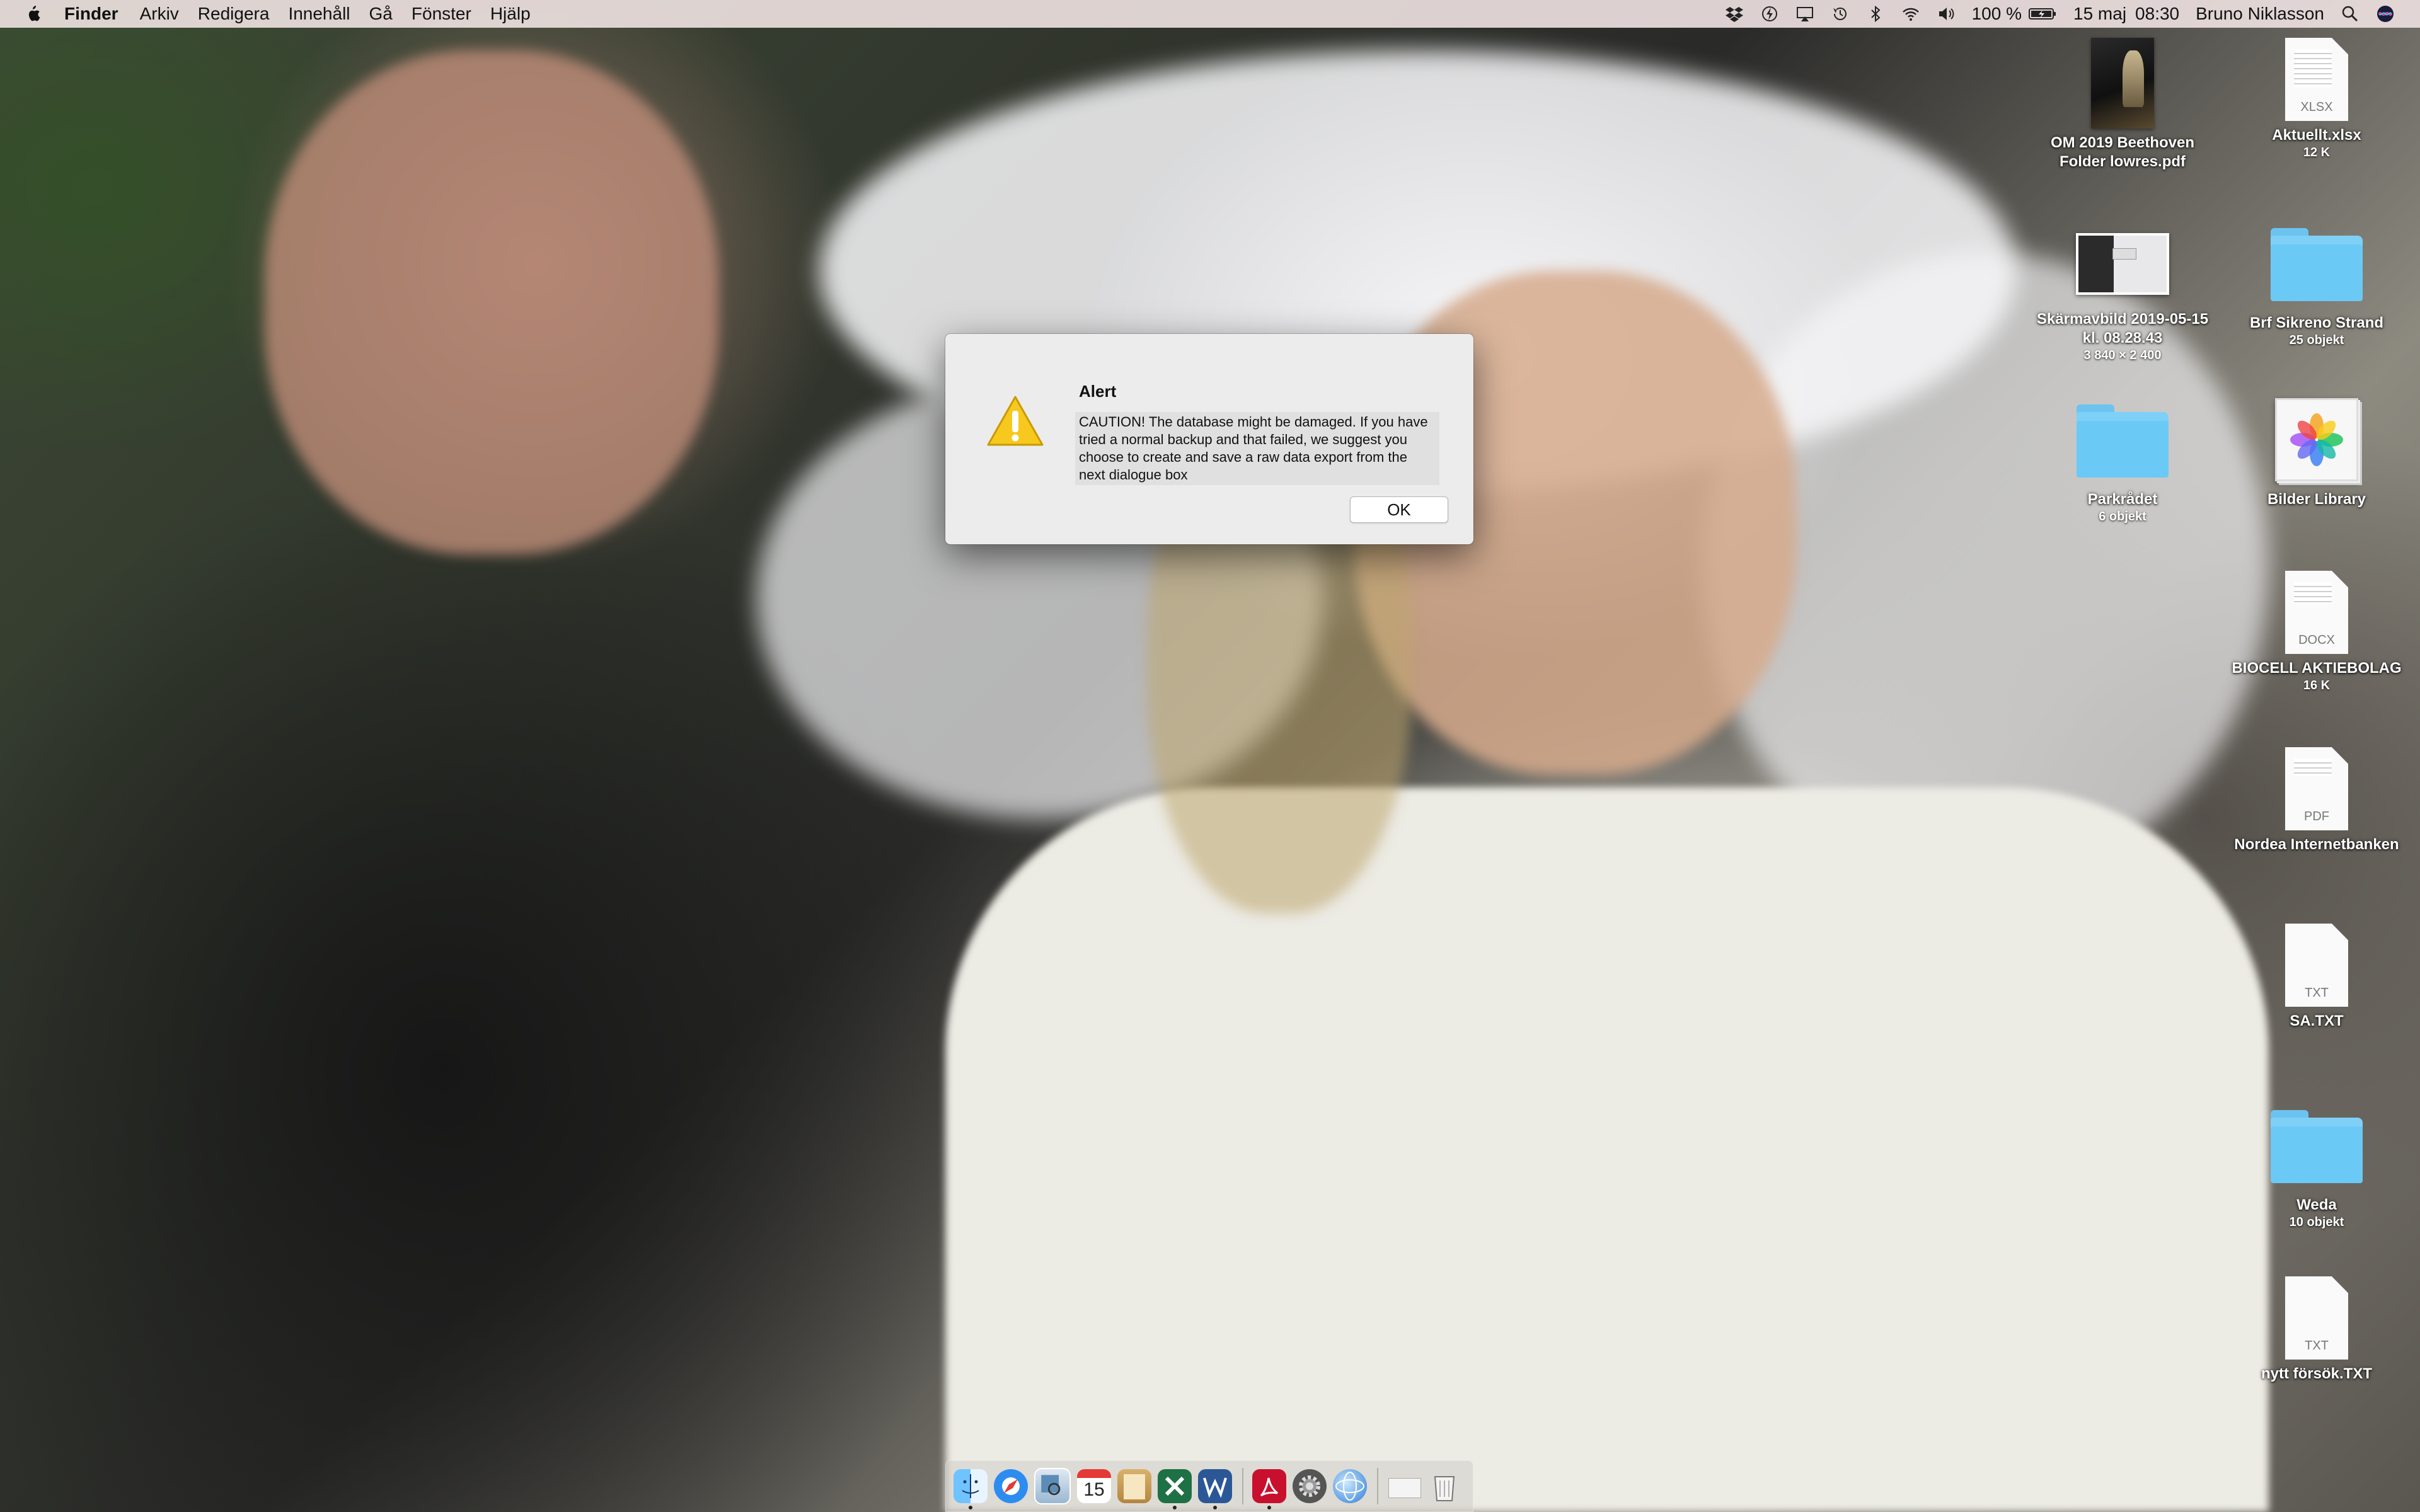 The height and width of the screenshot is (1512, 2420). Describe the element at coordinates (2316, 1373) in the screenshot. I see `desktop-icon-label: nytt försök.TXT` at that location.